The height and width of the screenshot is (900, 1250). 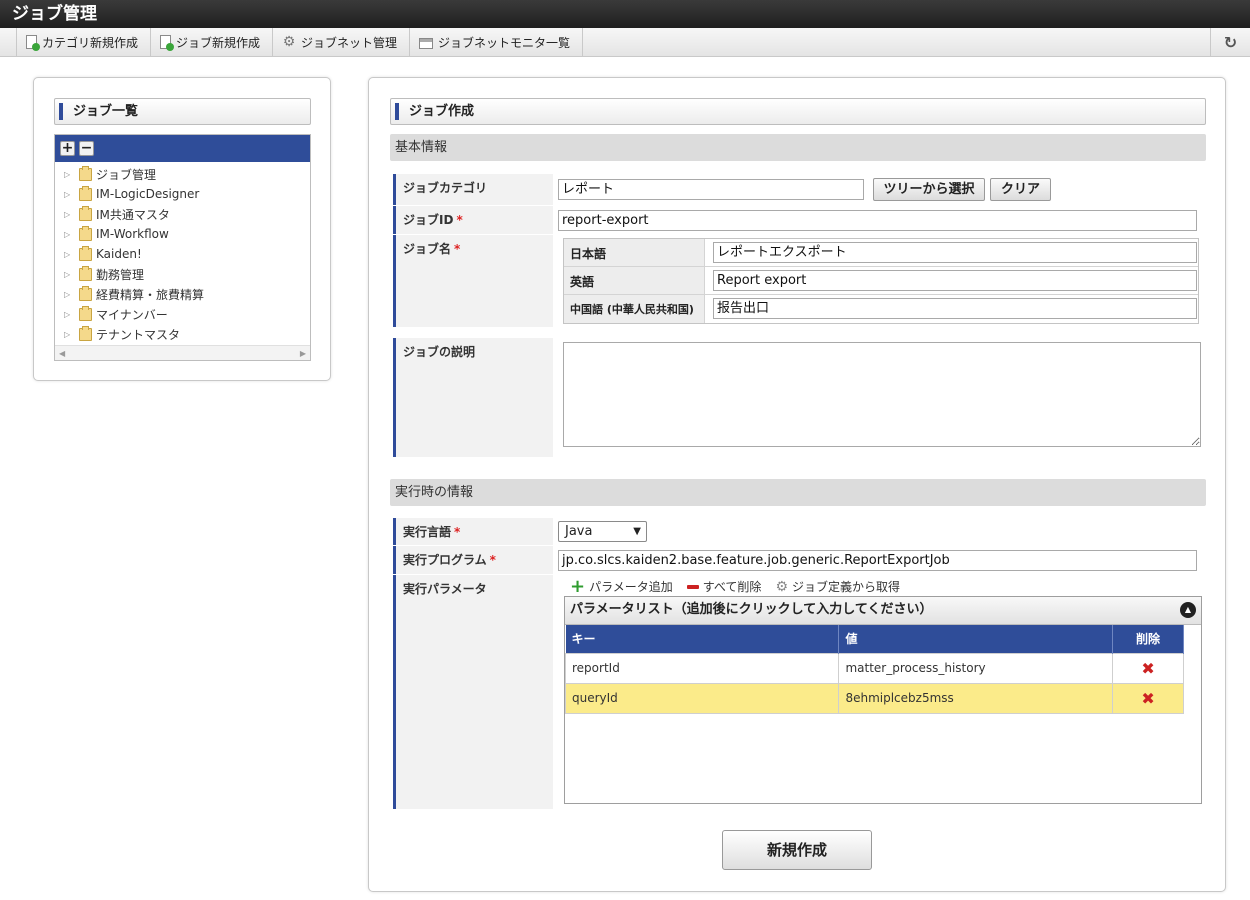 What do you see at coordinates (182, 148) in the screenshot?
I see `tree-header: + −` at bounding box center [182, 148].